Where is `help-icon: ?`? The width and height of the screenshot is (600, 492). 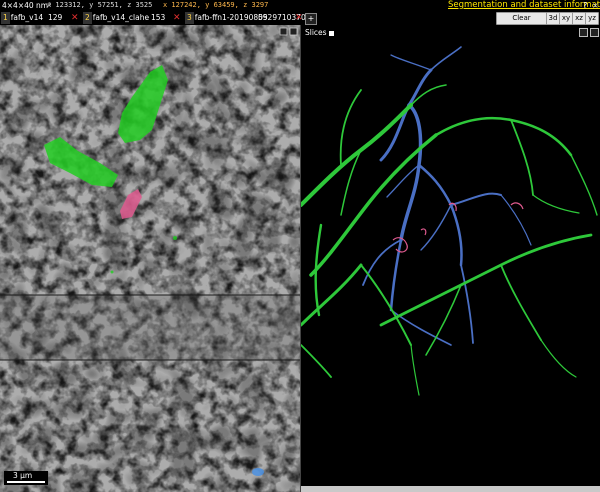
help-icon: ? is located at coordinates (585, 5).